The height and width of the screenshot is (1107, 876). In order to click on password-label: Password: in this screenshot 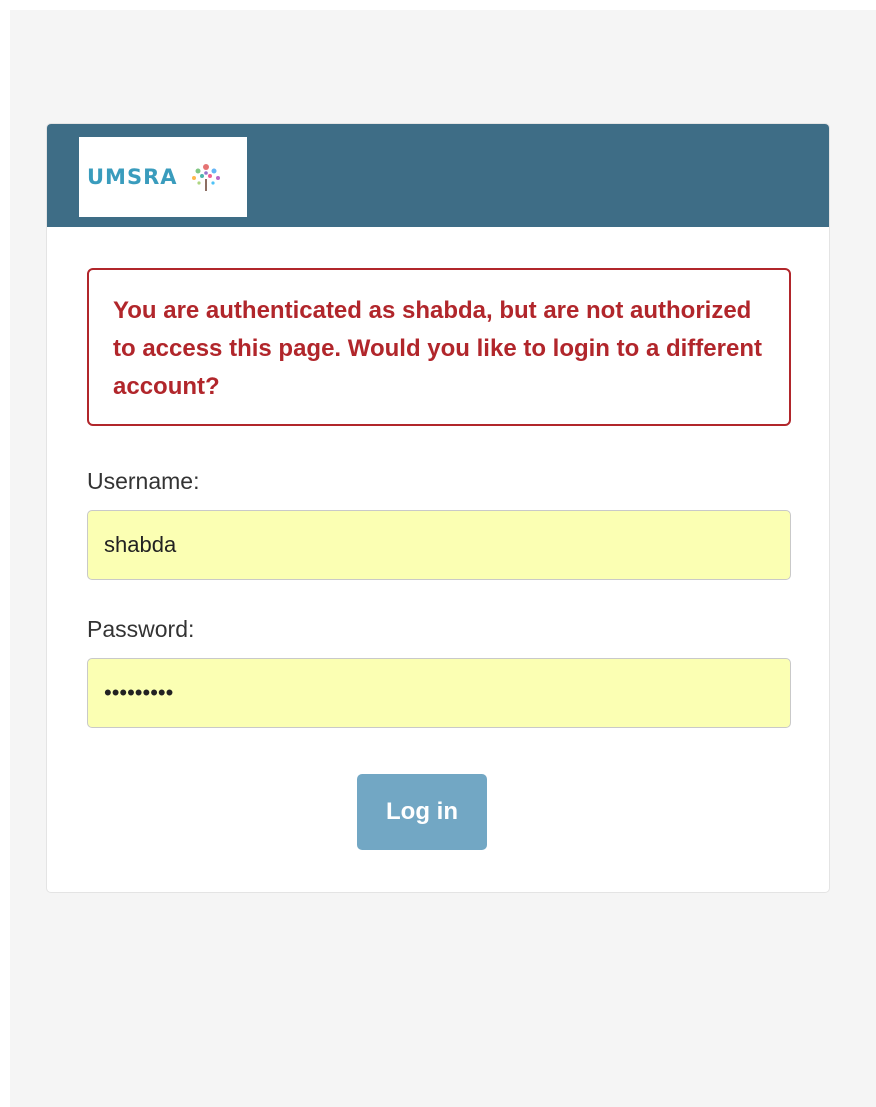, I will do `click(141, 629)`.